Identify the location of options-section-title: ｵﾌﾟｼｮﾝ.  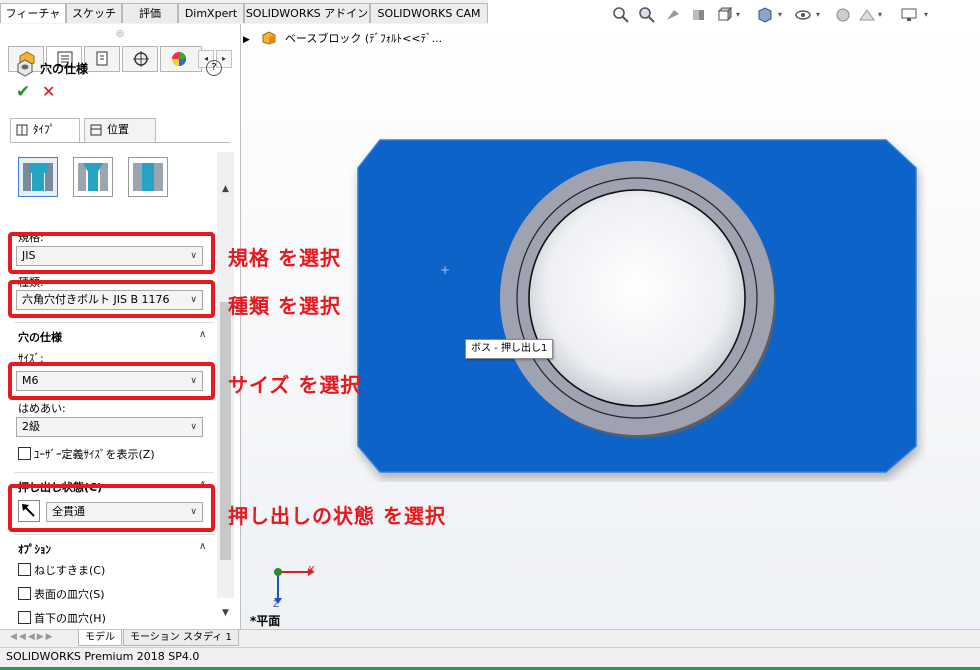
(34, 549).